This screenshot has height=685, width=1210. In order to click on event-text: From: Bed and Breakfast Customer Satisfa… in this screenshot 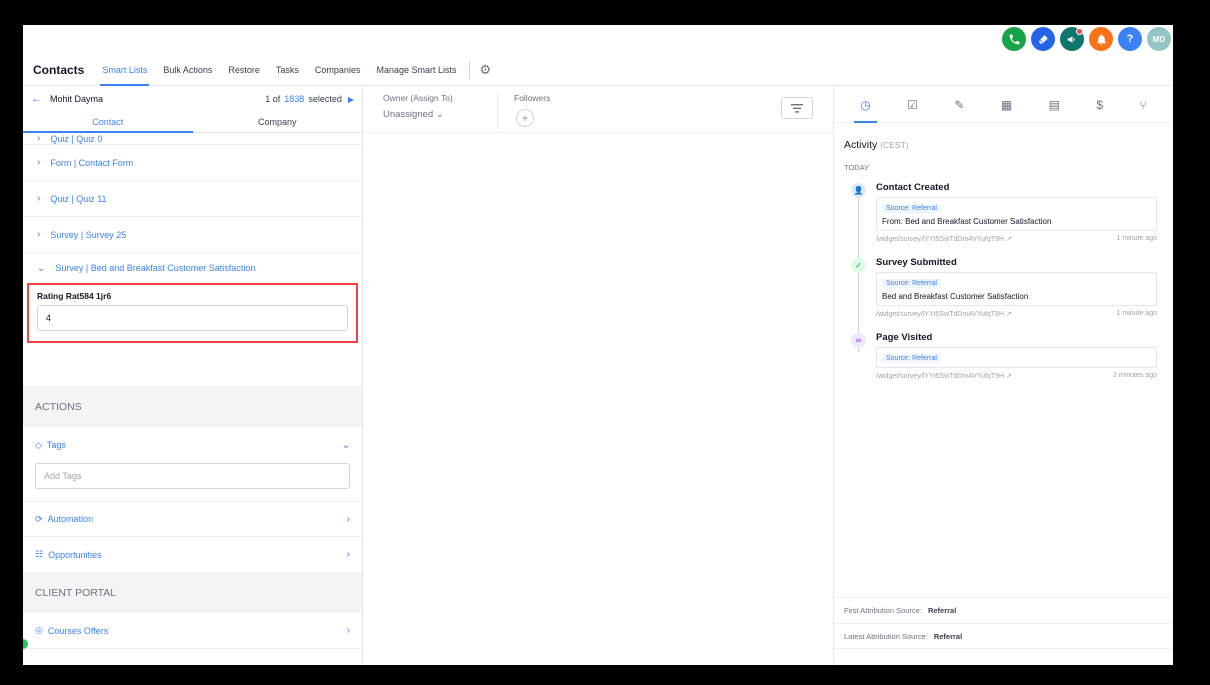, I will do `click(967, 221)`.